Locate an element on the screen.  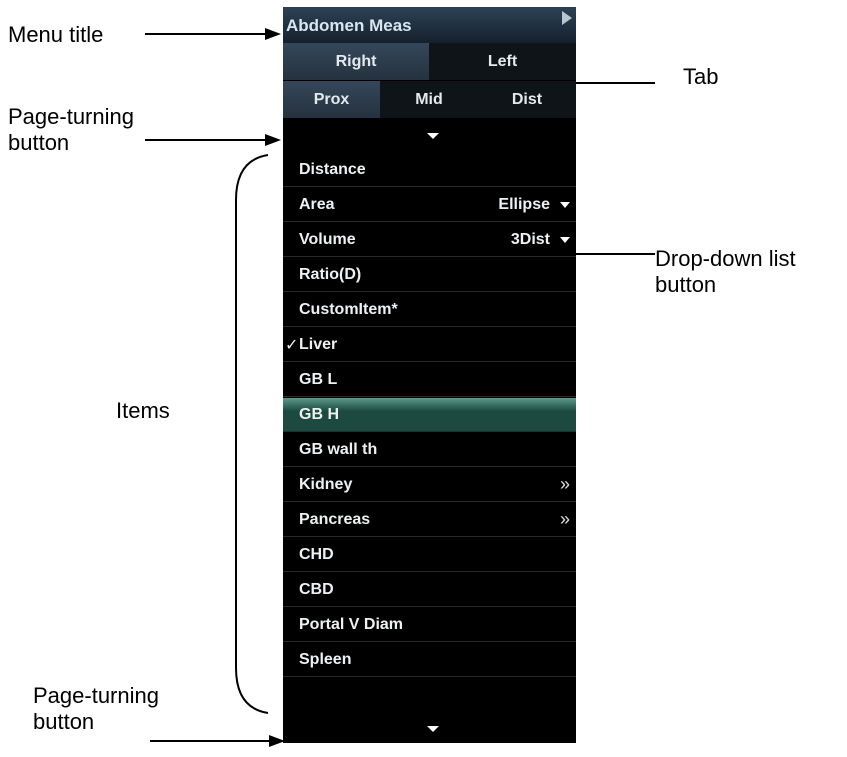
page-turning-bottom-arrowhead is located at coordinates (277, 741).